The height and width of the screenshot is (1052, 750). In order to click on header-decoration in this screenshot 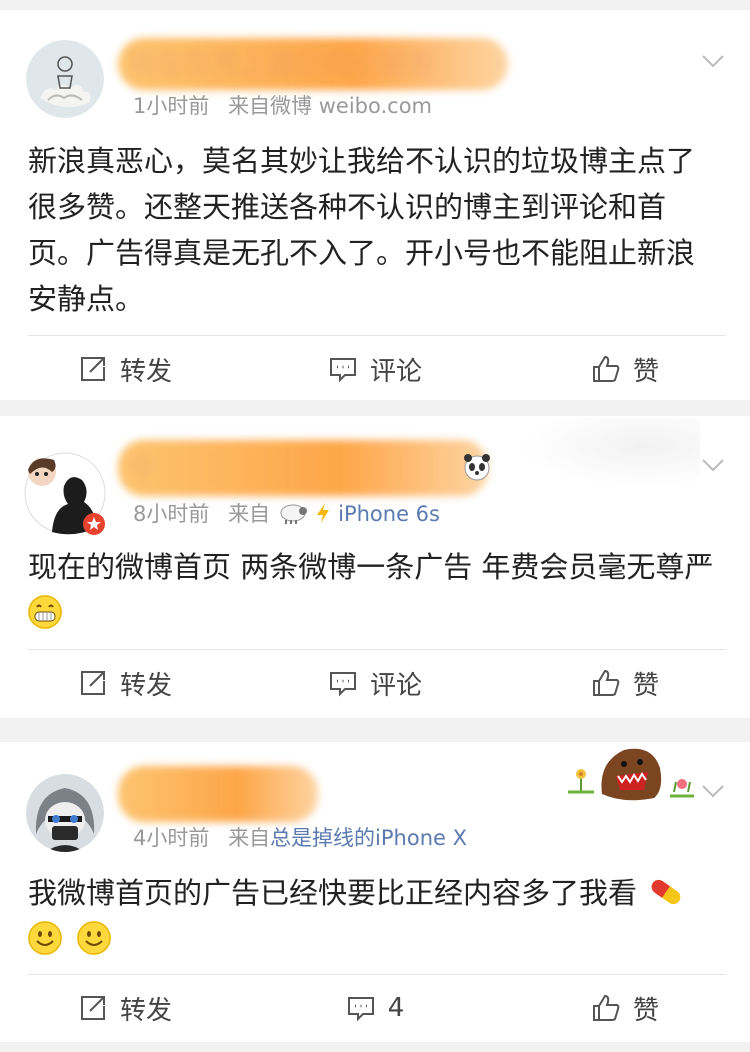, I will do `click(610, 453)`.